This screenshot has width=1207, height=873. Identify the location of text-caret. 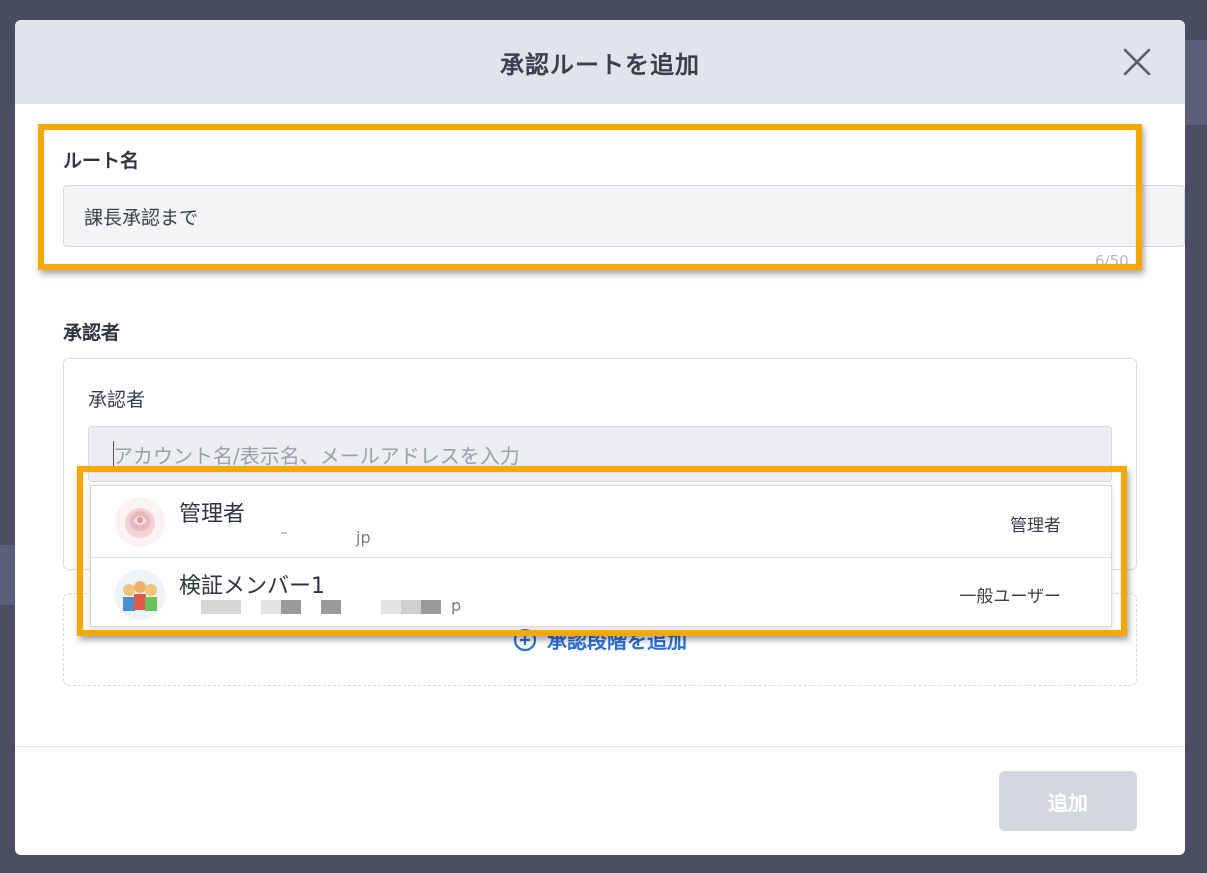
(113, 454).